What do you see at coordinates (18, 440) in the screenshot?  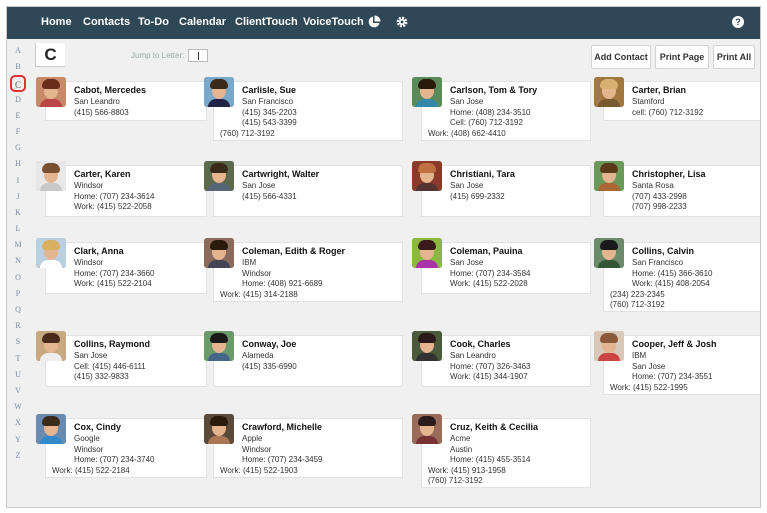 I see `letter-index-y: Y` at bounding box center [18, 440].